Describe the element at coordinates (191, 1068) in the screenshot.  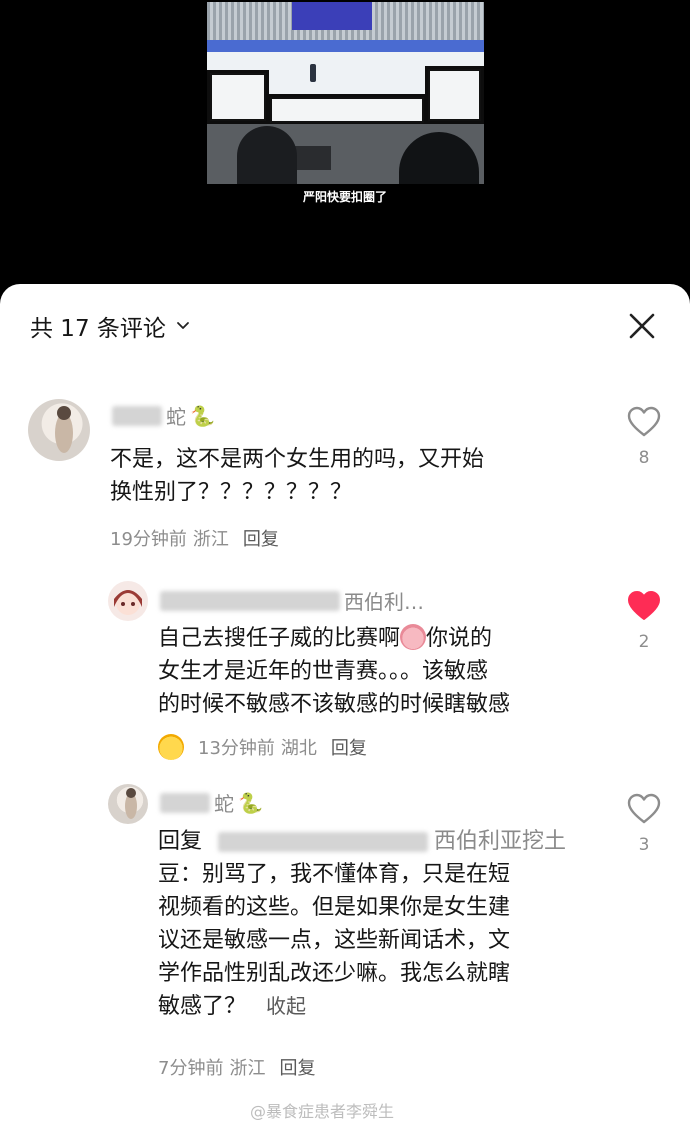
I see `comment-time: 7分钟前` at that location.